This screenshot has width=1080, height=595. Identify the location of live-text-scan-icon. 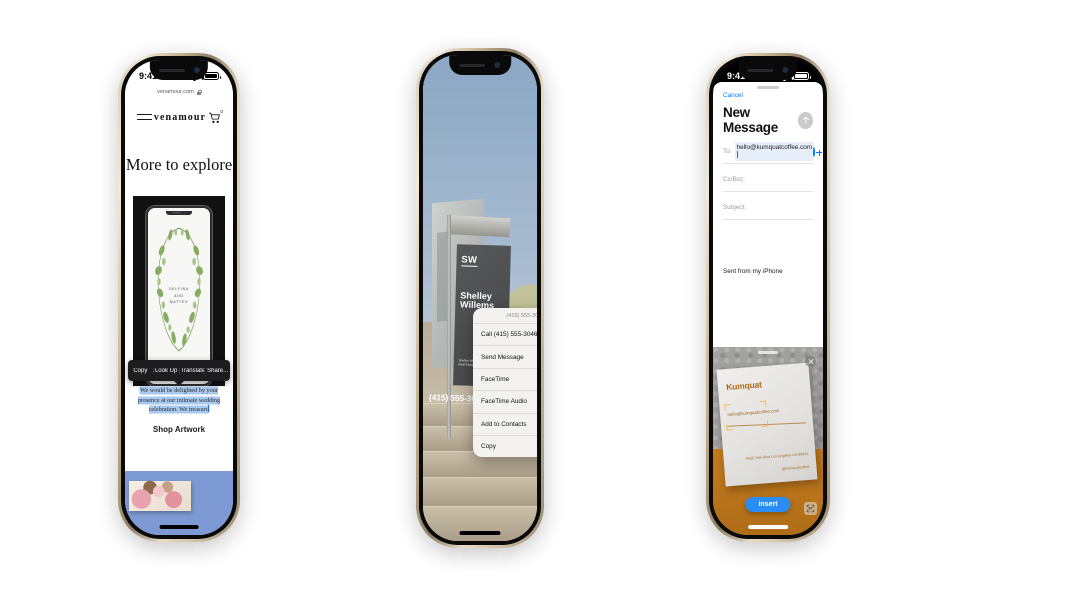
(810, 508).